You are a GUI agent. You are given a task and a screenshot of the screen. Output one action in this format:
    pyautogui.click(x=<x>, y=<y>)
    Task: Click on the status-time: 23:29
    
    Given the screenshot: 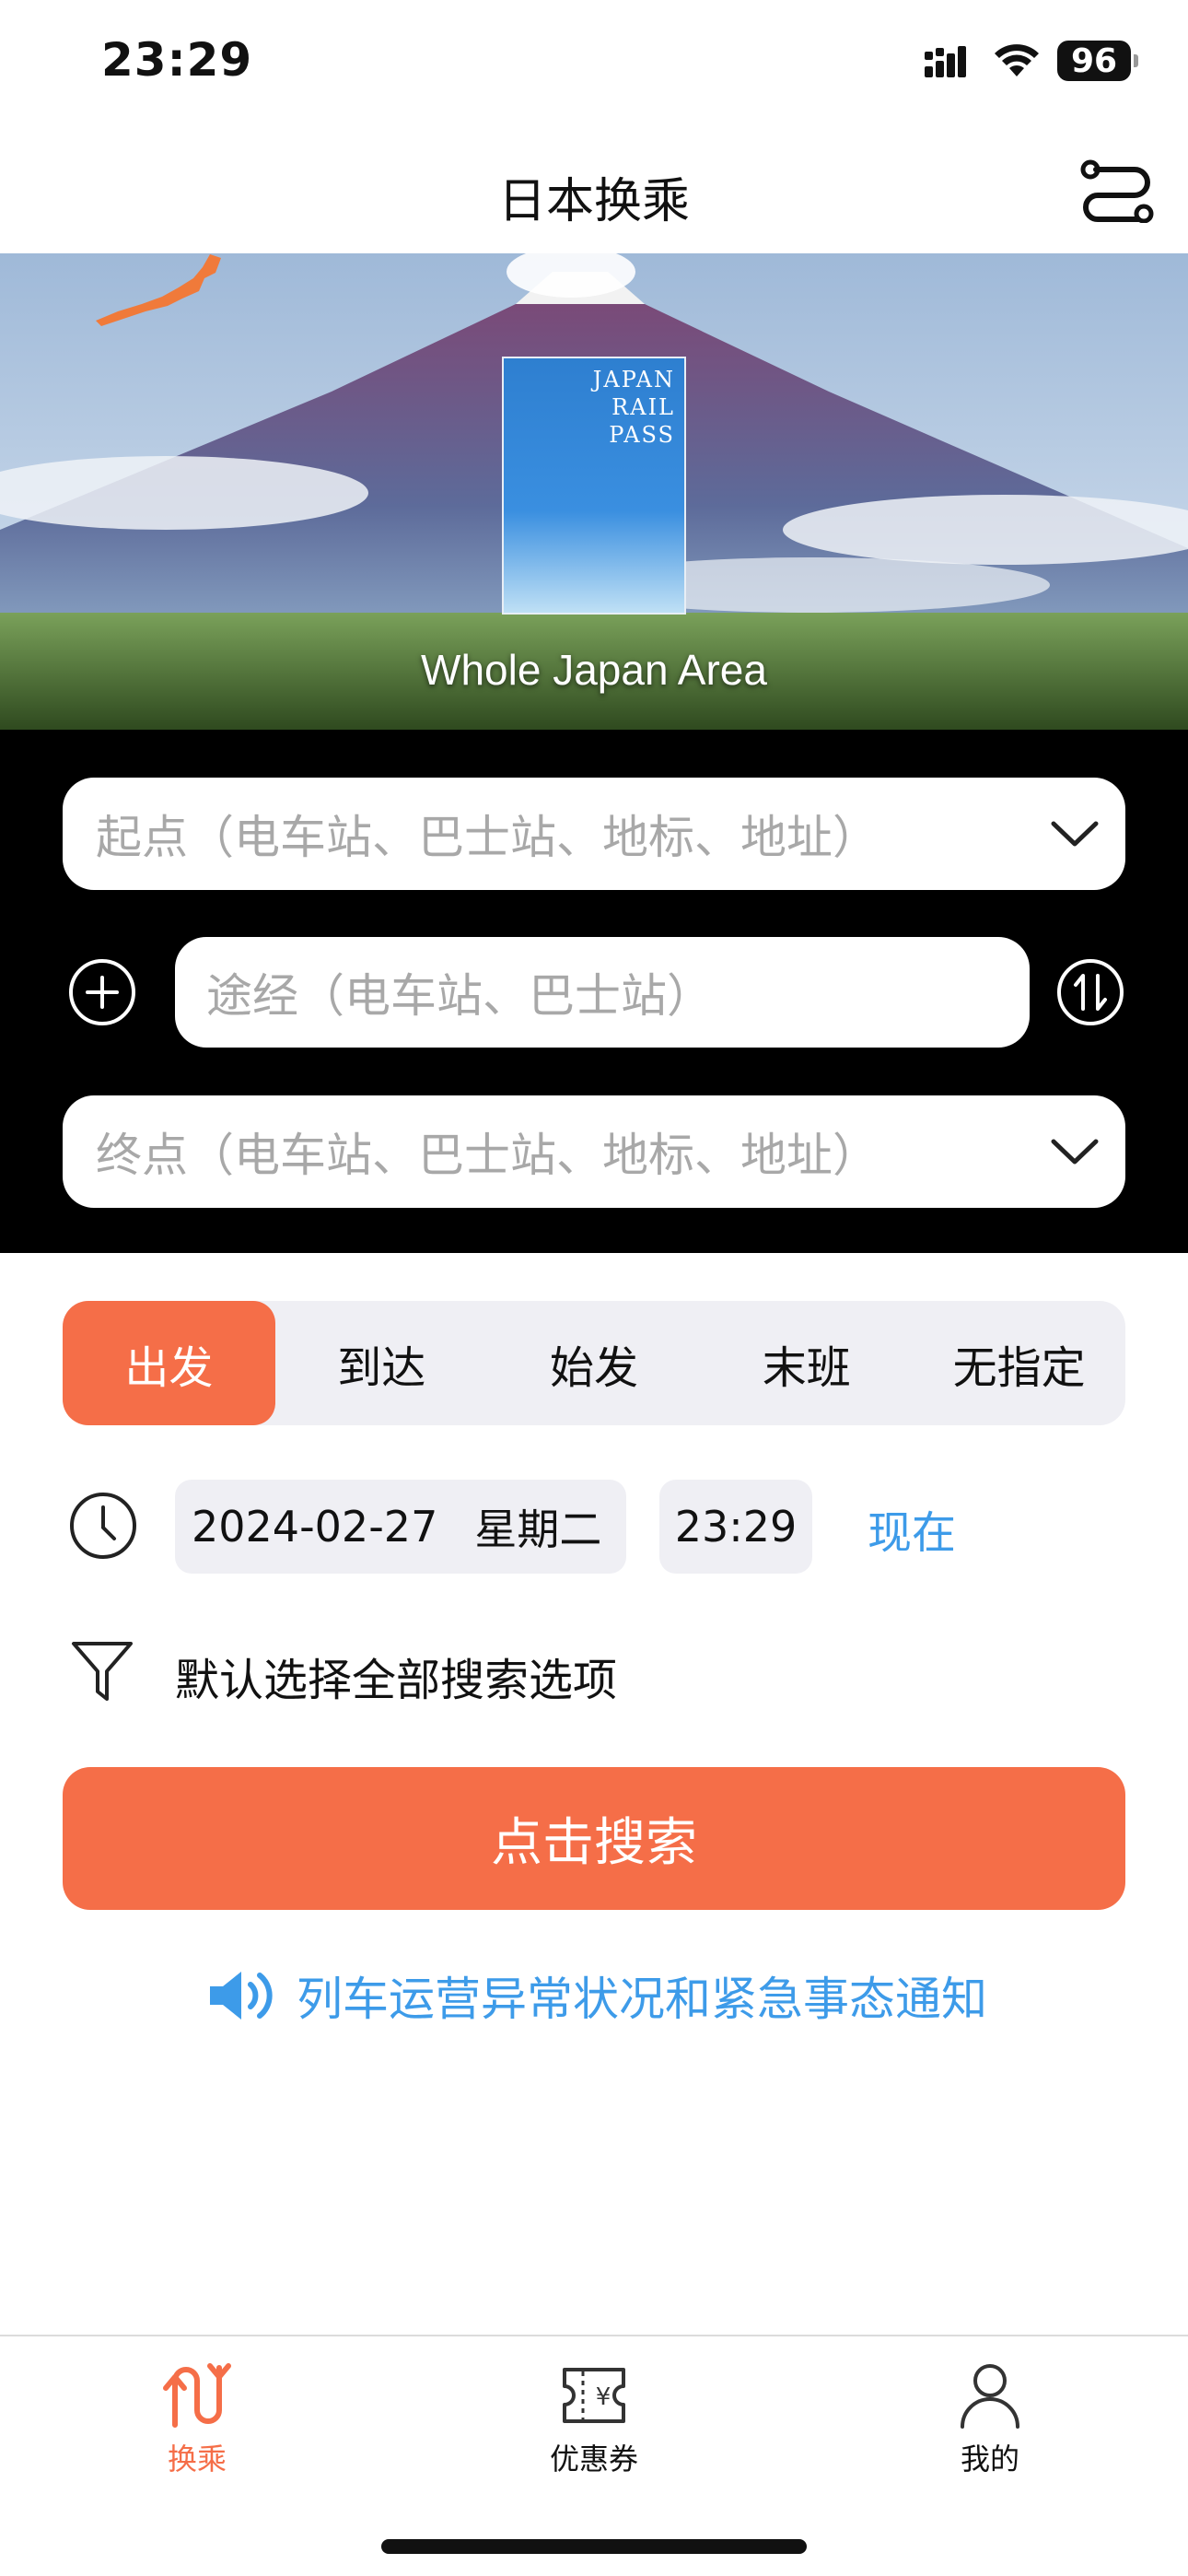 What is the action you would take?
    pyautogui.click(x=177, y=60)
    